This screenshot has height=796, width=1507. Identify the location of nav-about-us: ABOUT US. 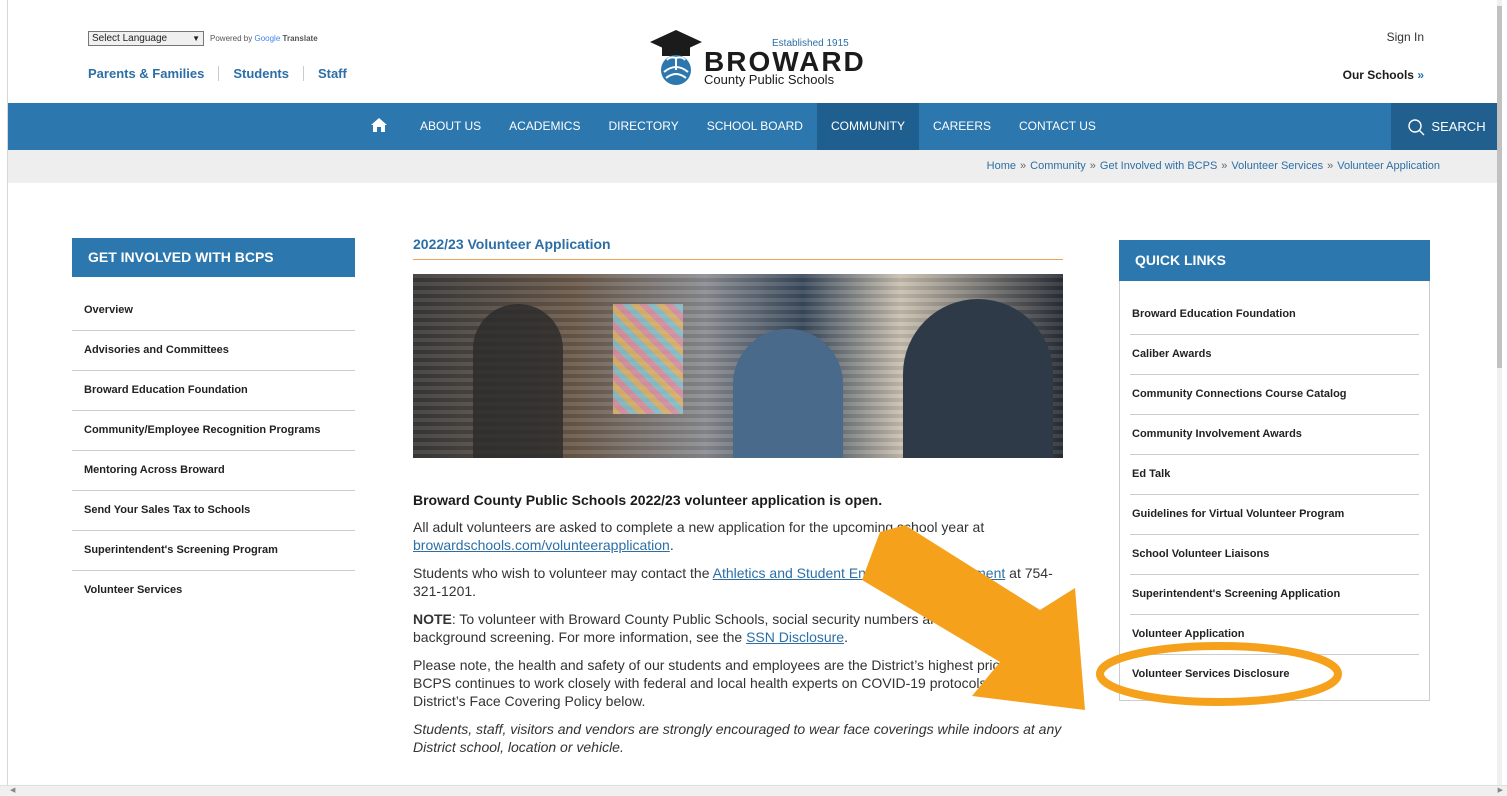
(450, 126).